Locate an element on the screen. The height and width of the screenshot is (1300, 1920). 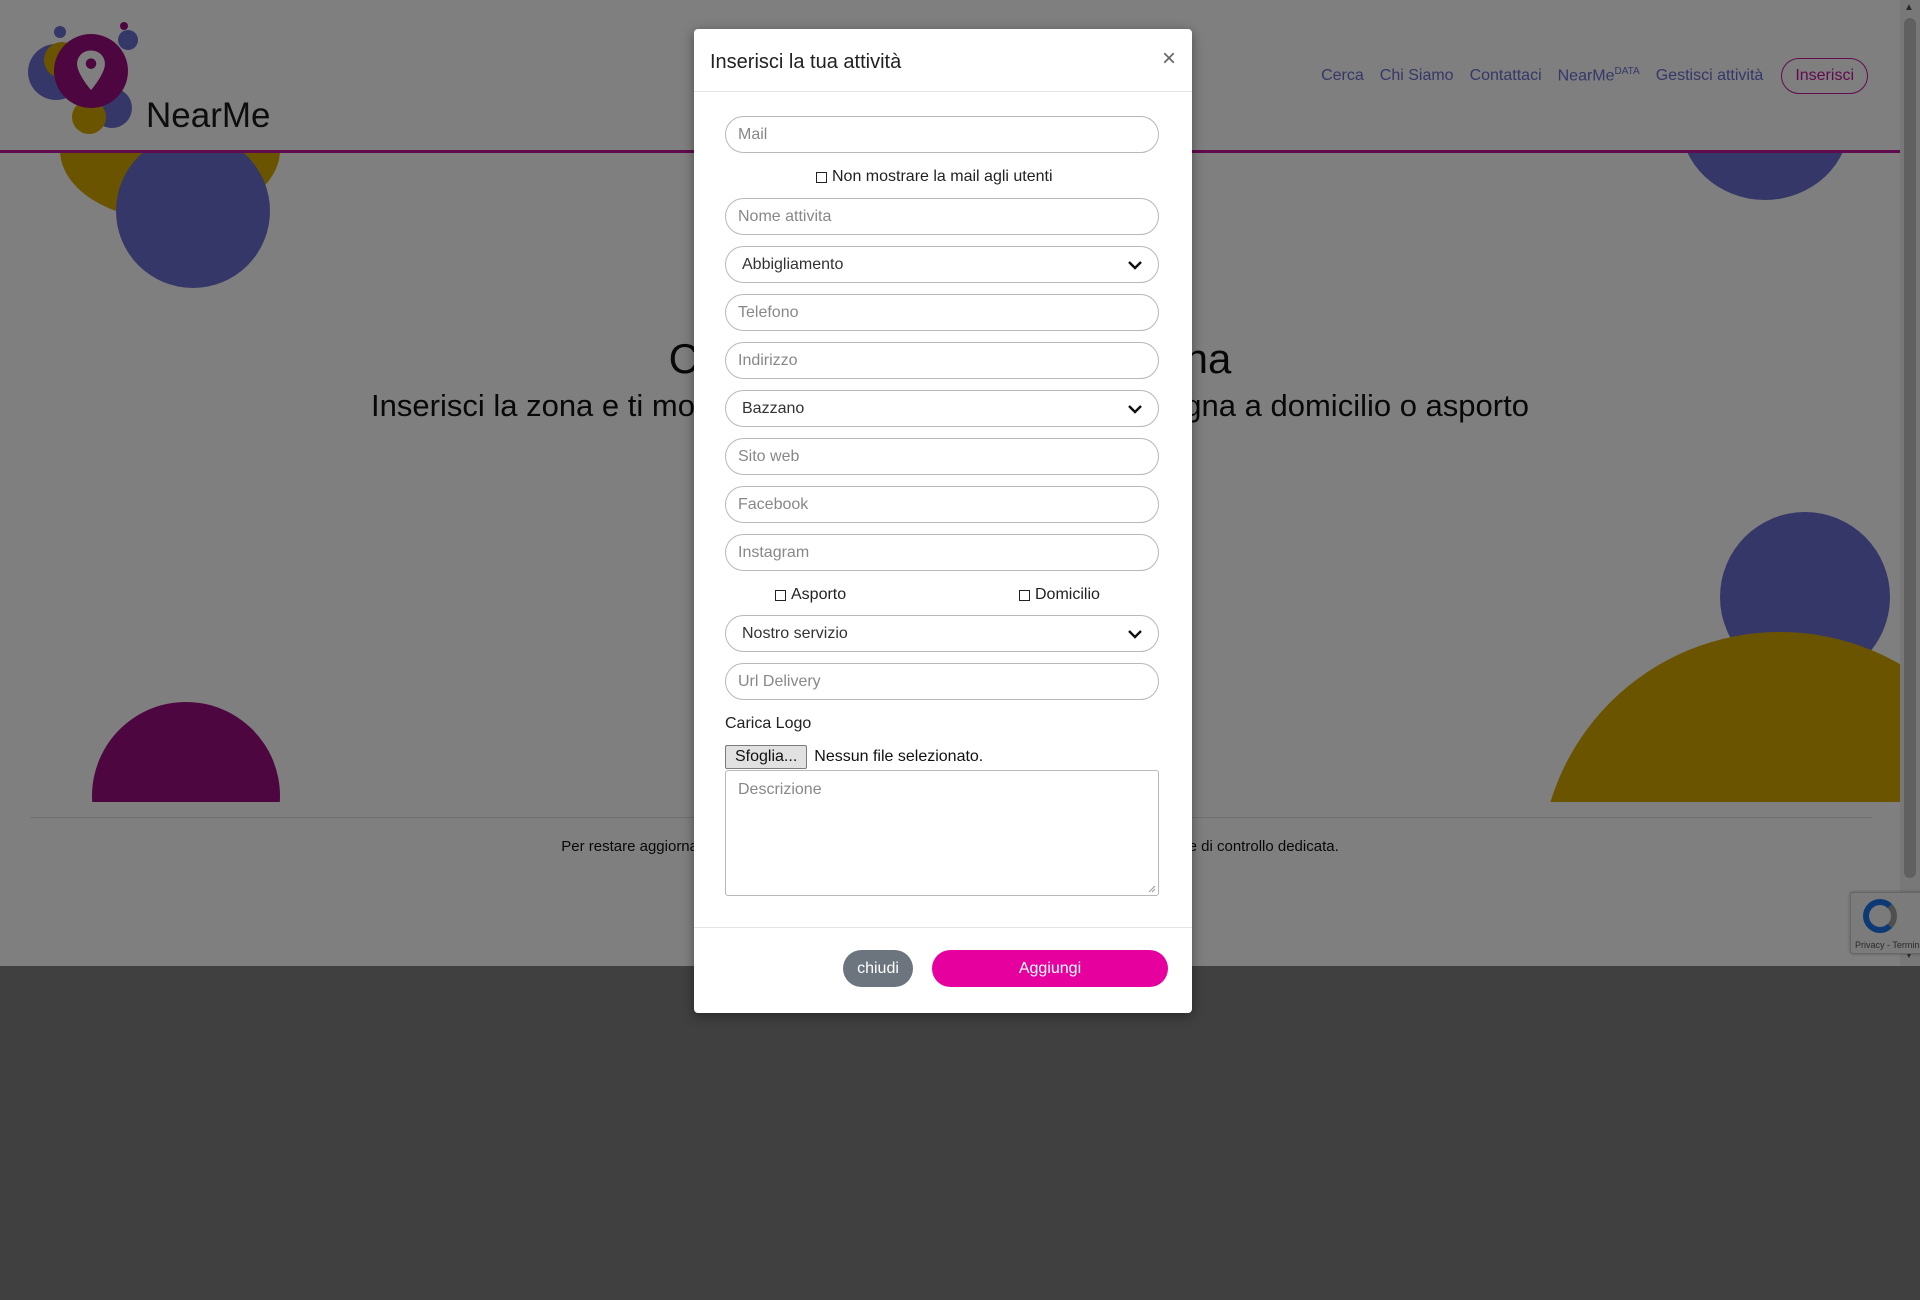
delivery-label: Domicilio is located at coordinates (1067, 594).